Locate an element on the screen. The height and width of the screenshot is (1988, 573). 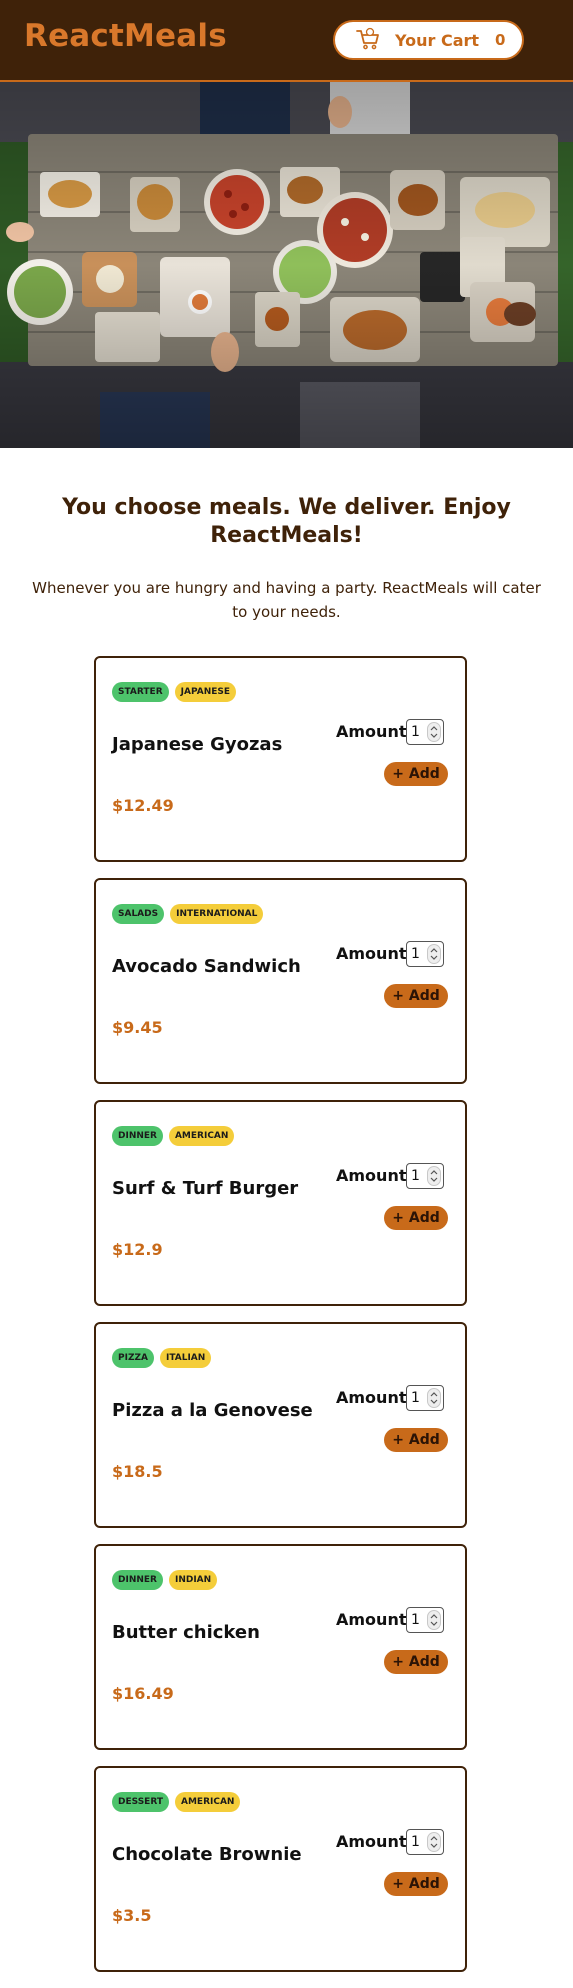
meal-price: $12.49 is located at coordinates (143, 805).